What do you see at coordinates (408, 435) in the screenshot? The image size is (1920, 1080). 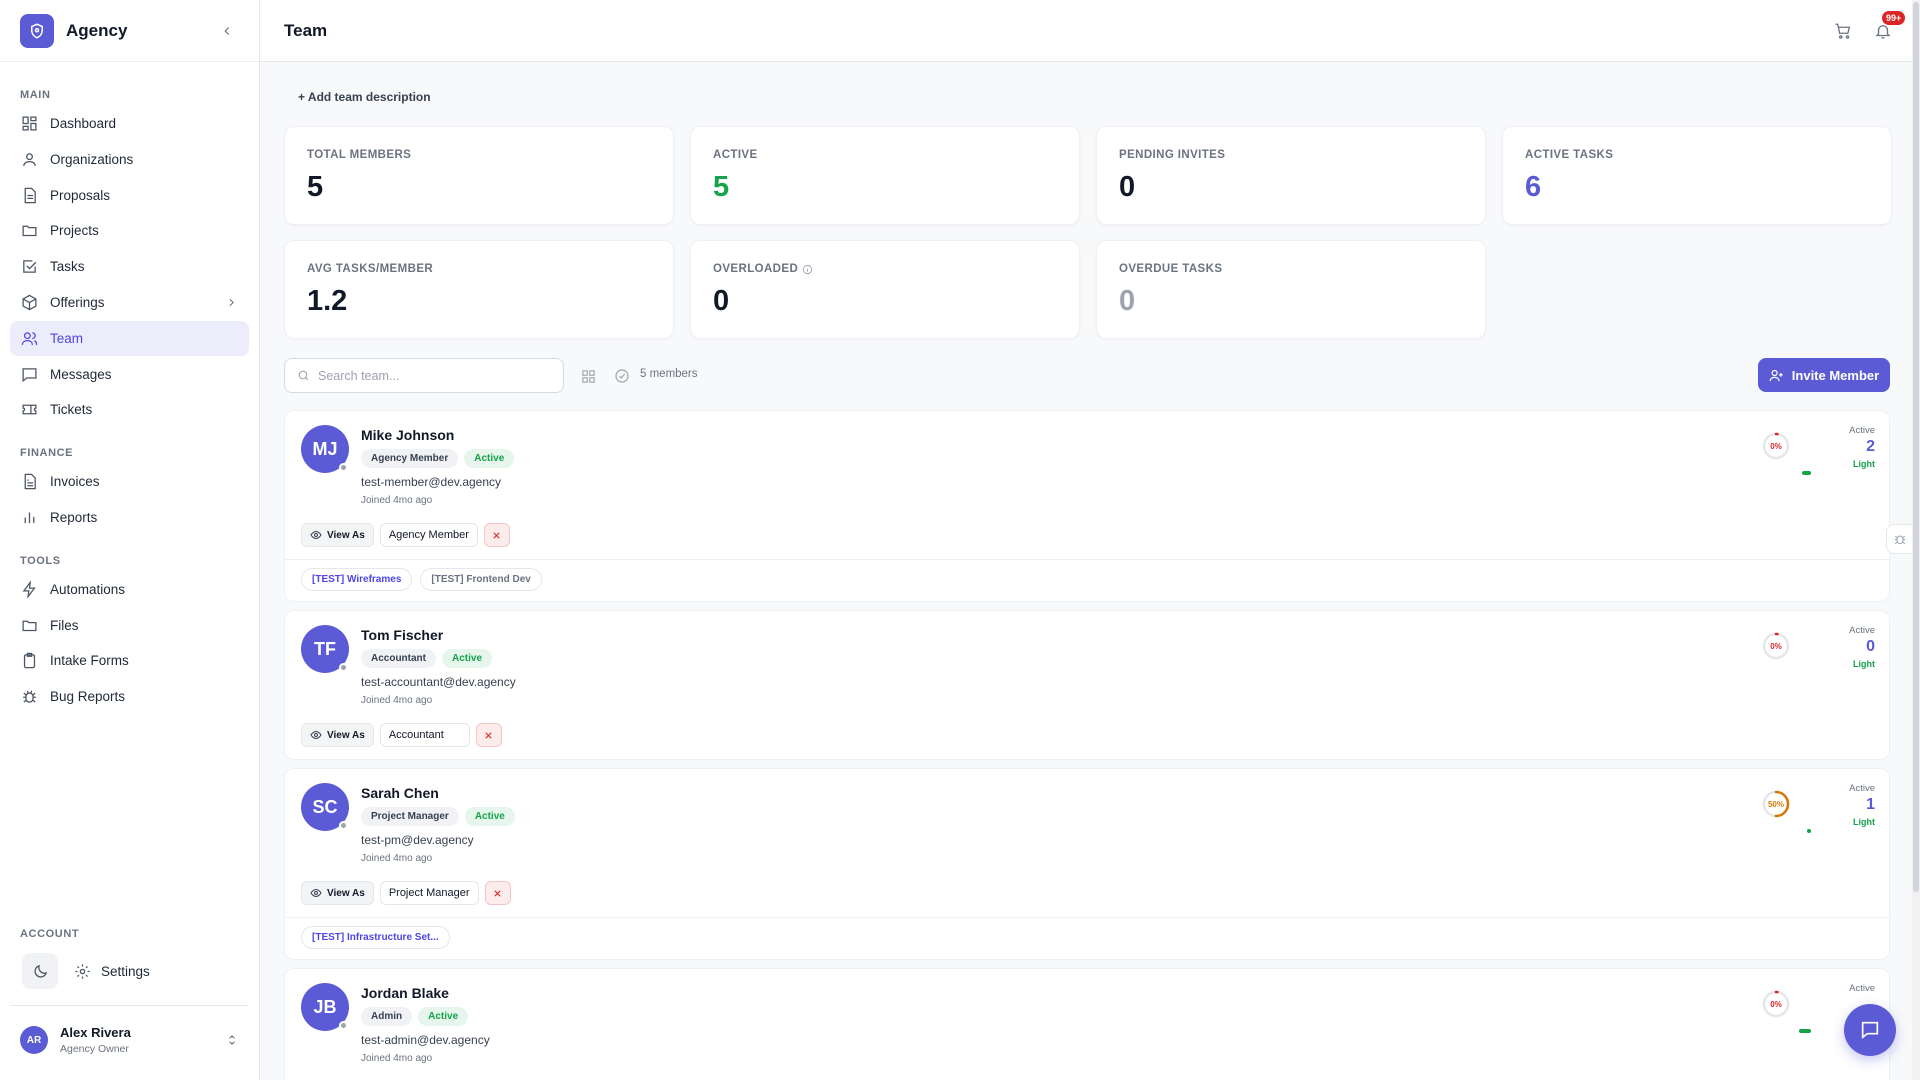 I see `member-name: Mike Johnson` at bounding box center [408, 435].